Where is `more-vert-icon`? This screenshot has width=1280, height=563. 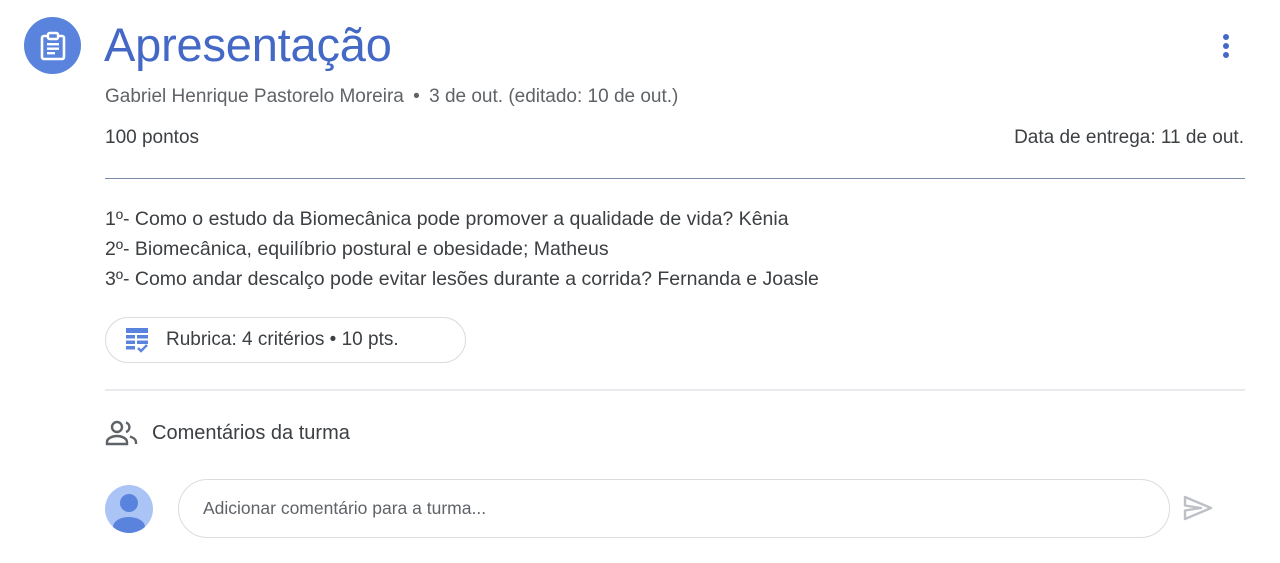
more-vert-icon is located at coordinates (1226, 46).